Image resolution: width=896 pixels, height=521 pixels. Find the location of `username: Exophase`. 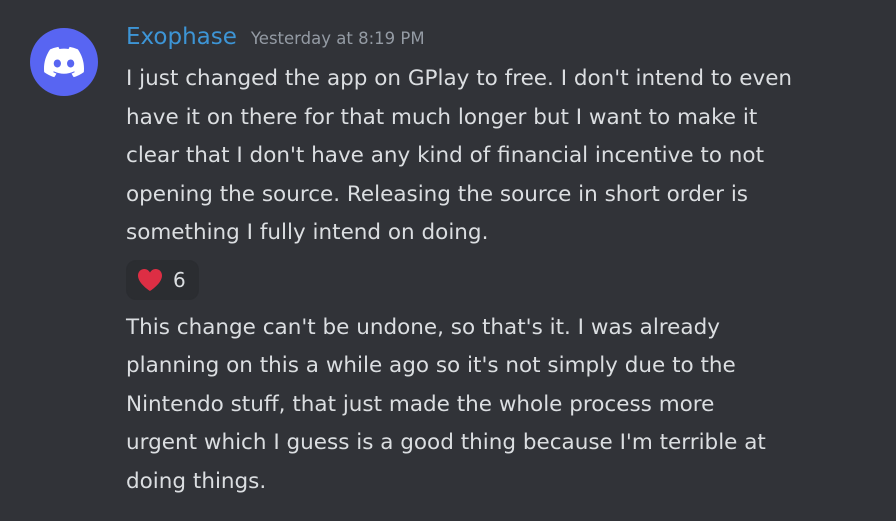

username: Exophase is located at coordinates (181, 37).